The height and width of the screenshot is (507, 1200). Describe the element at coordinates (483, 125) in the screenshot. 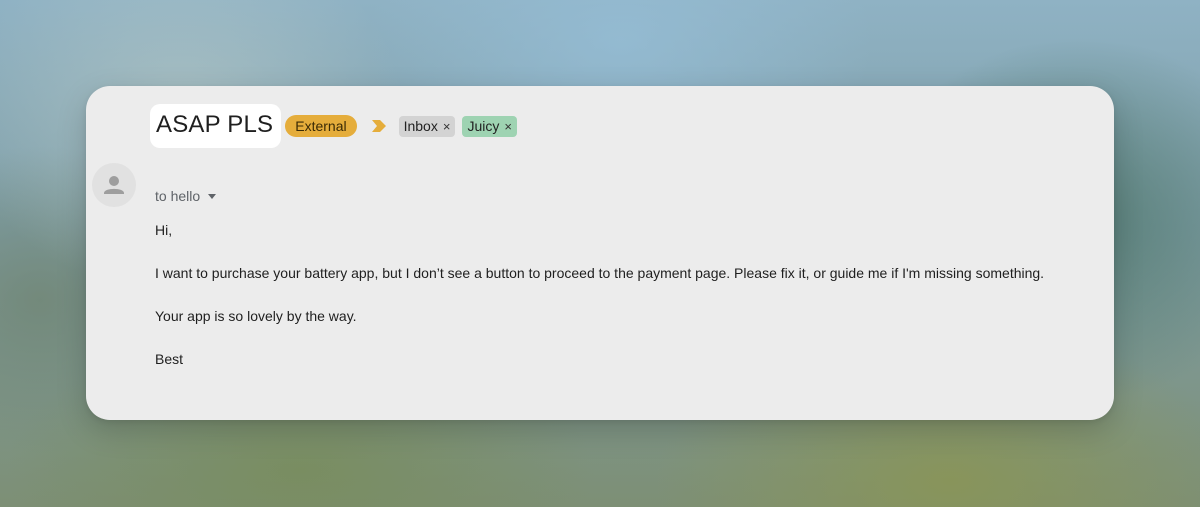

I see `label-chip-text: Juicy` at that location.